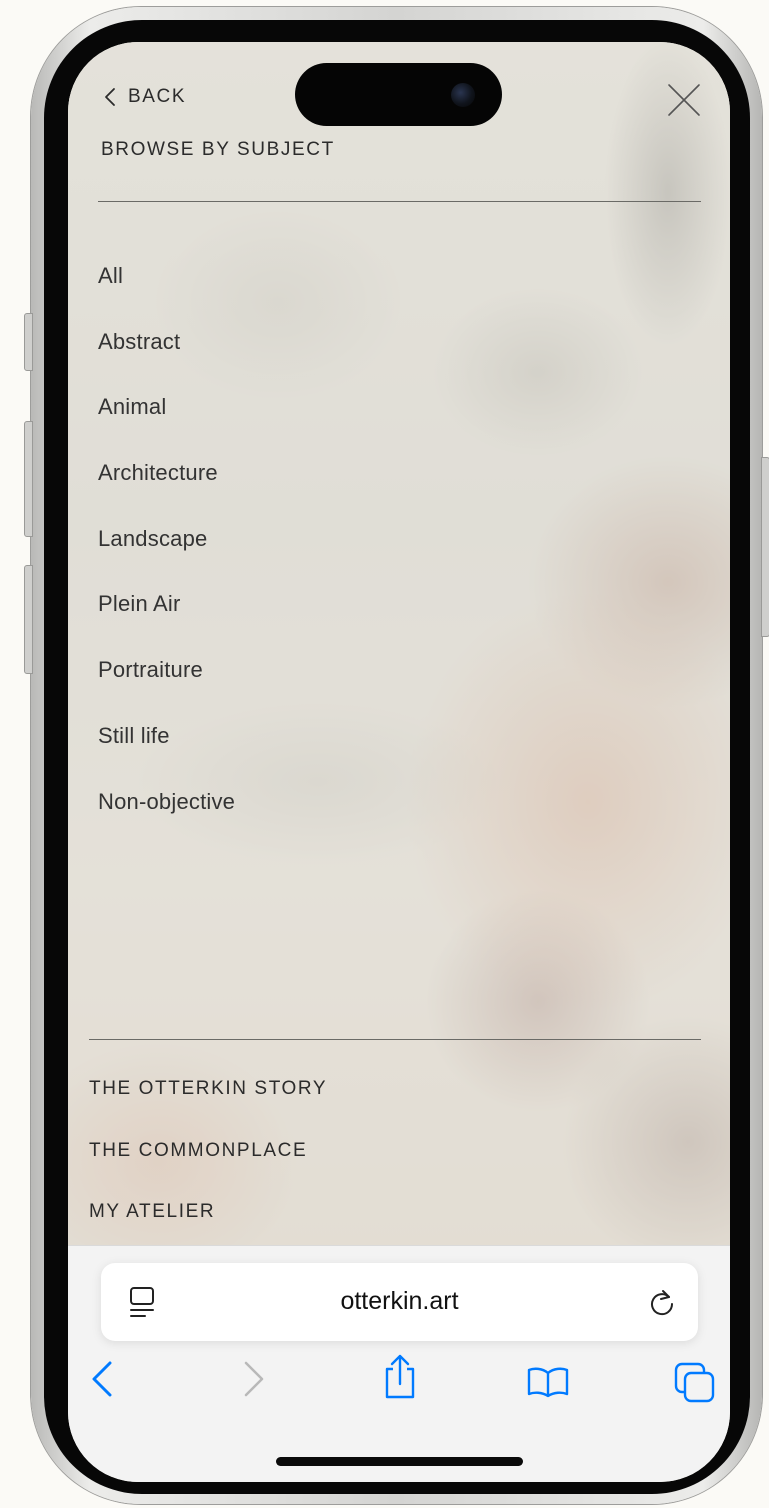 This screenshot has width=769, height=1508. I want to click on address-bar: otterkin.art, so click(399, 1302).